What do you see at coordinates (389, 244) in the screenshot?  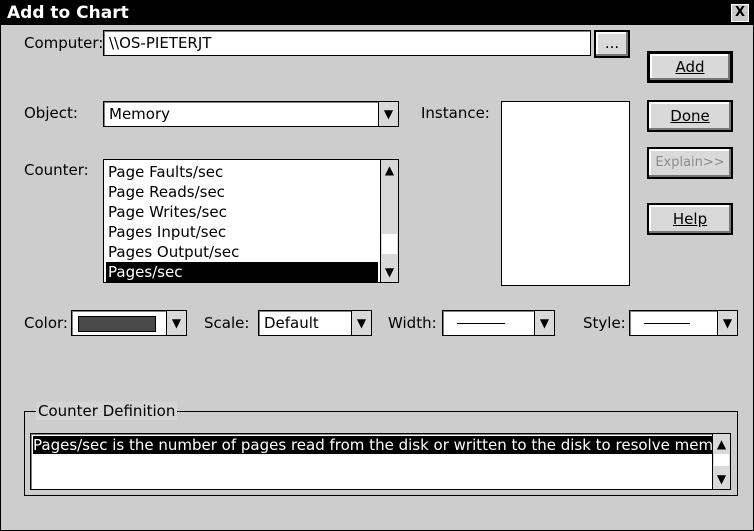 I see `scroll-thumb` at bounding box center [389, 244].